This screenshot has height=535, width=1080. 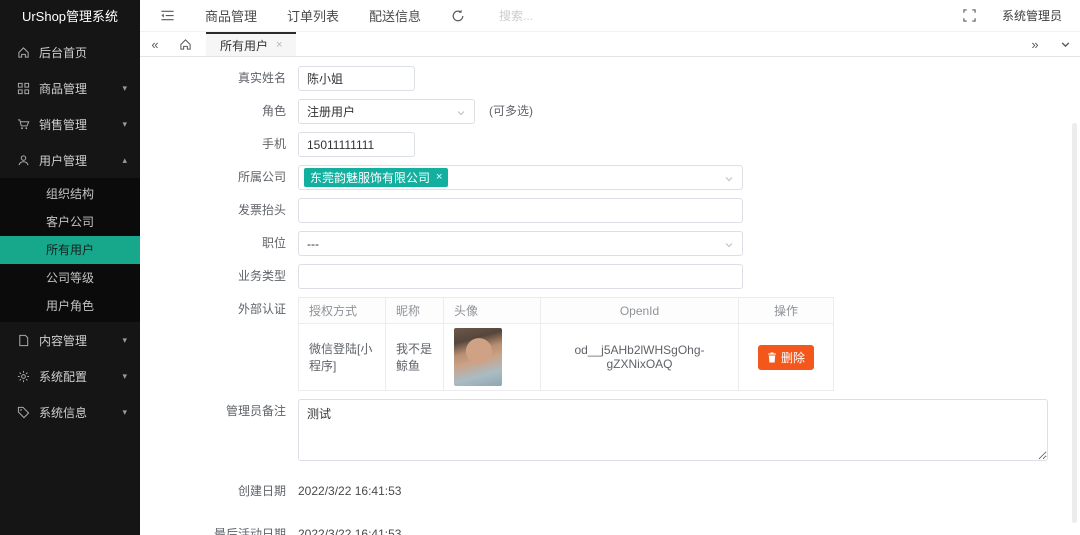 I want to click on vertical-scrollbar, so click(x=1074, y=323).